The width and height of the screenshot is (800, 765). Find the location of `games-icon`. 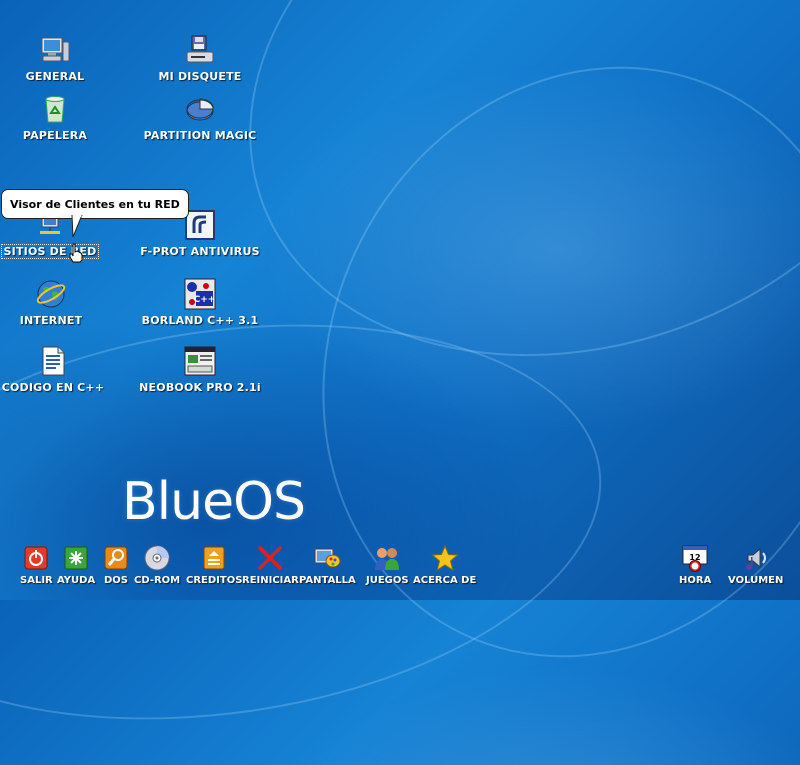

games-icon is located at coordinates (387, 559).